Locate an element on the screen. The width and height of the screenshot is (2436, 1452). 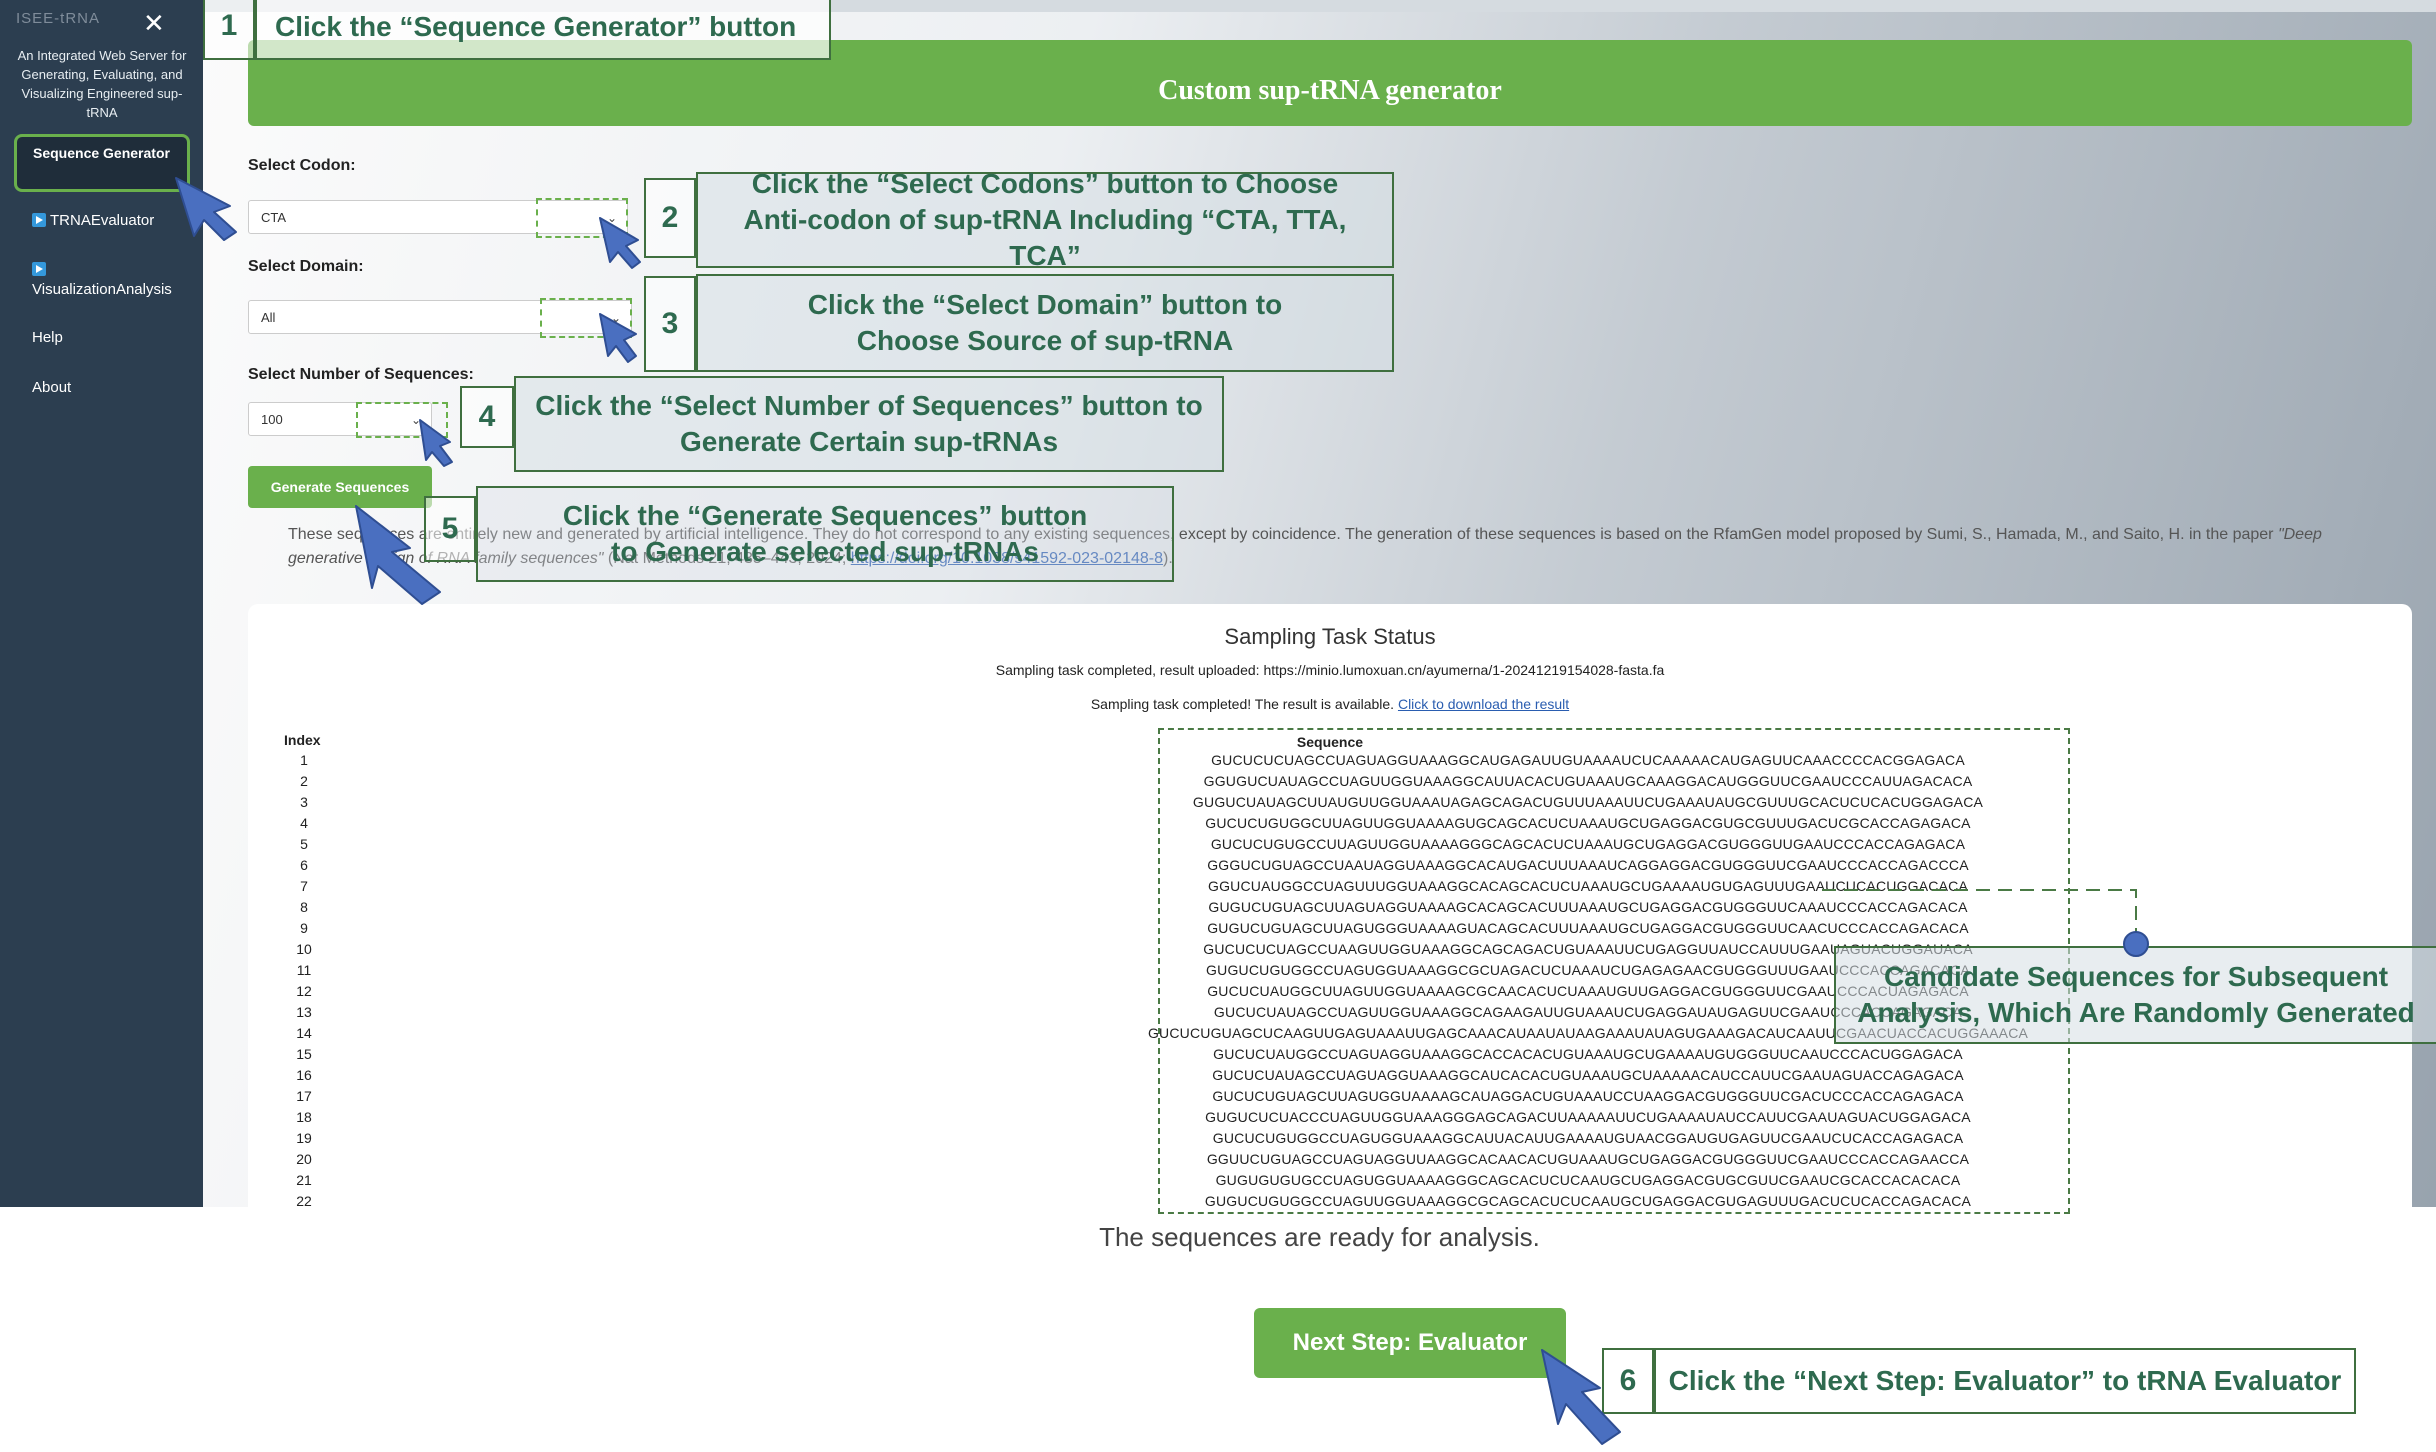
table-row-index: 3 is located at coordinates (304, 802).